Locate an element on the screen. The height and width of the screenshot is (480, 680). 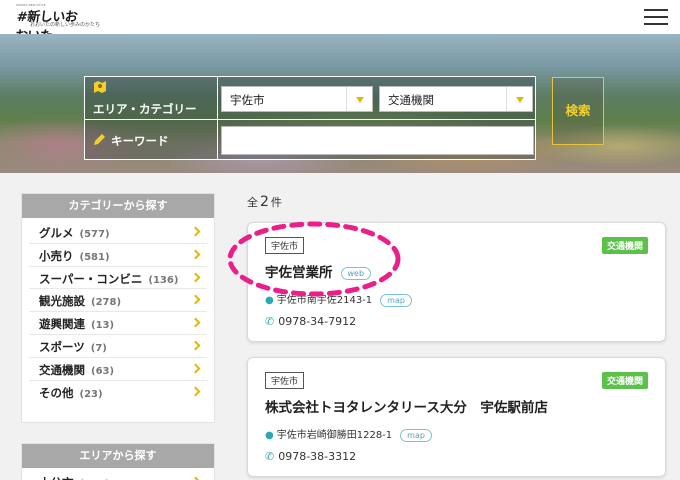
sidebar-item-name: 観光施設 is located at coordinates (62, 301).